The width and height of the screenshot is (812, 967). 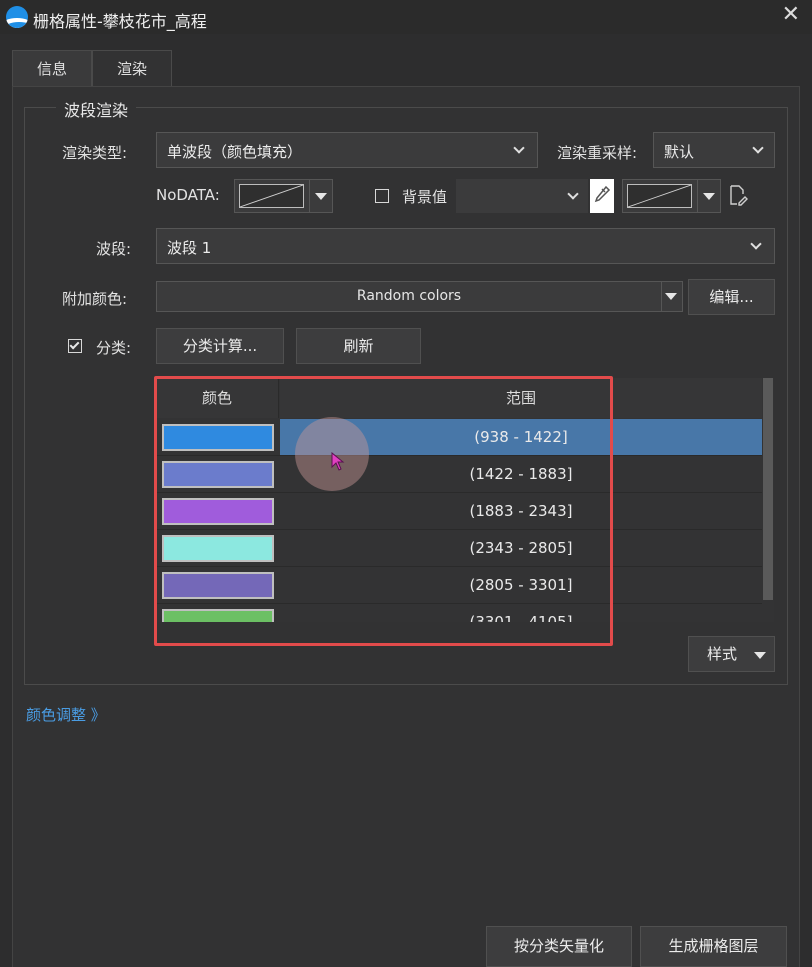 I want to click on color-ramp-select: Random colors, so click(x=419, y=296).